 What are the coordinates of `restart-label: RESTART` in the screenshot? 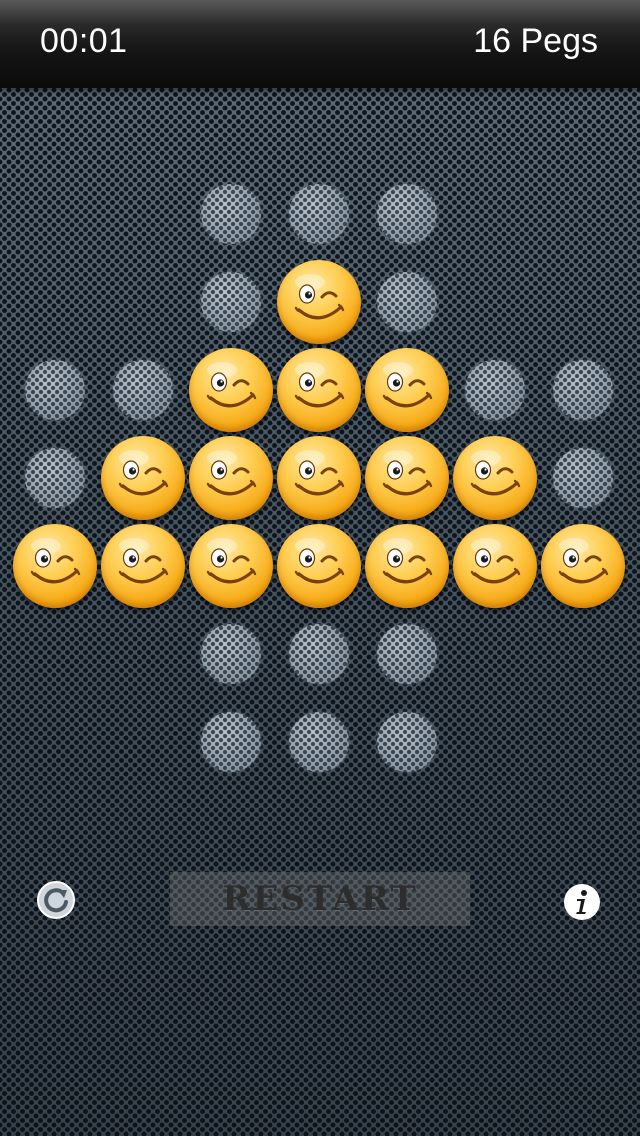 It's located at (320, 899).